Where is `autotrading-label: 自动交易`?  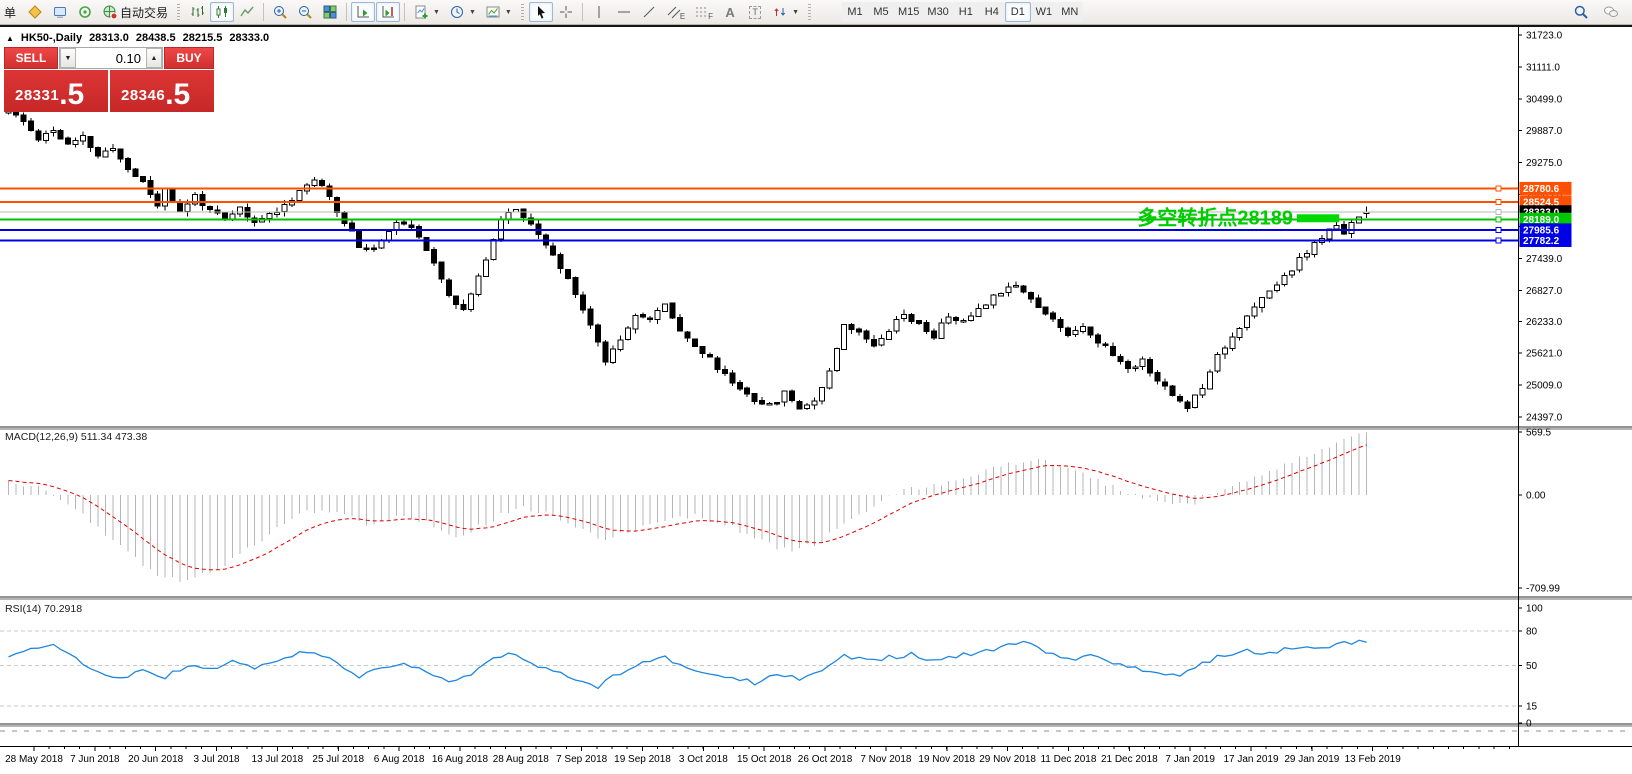
autotrading-label: 自动交易 is located at coordinates (144, 12).